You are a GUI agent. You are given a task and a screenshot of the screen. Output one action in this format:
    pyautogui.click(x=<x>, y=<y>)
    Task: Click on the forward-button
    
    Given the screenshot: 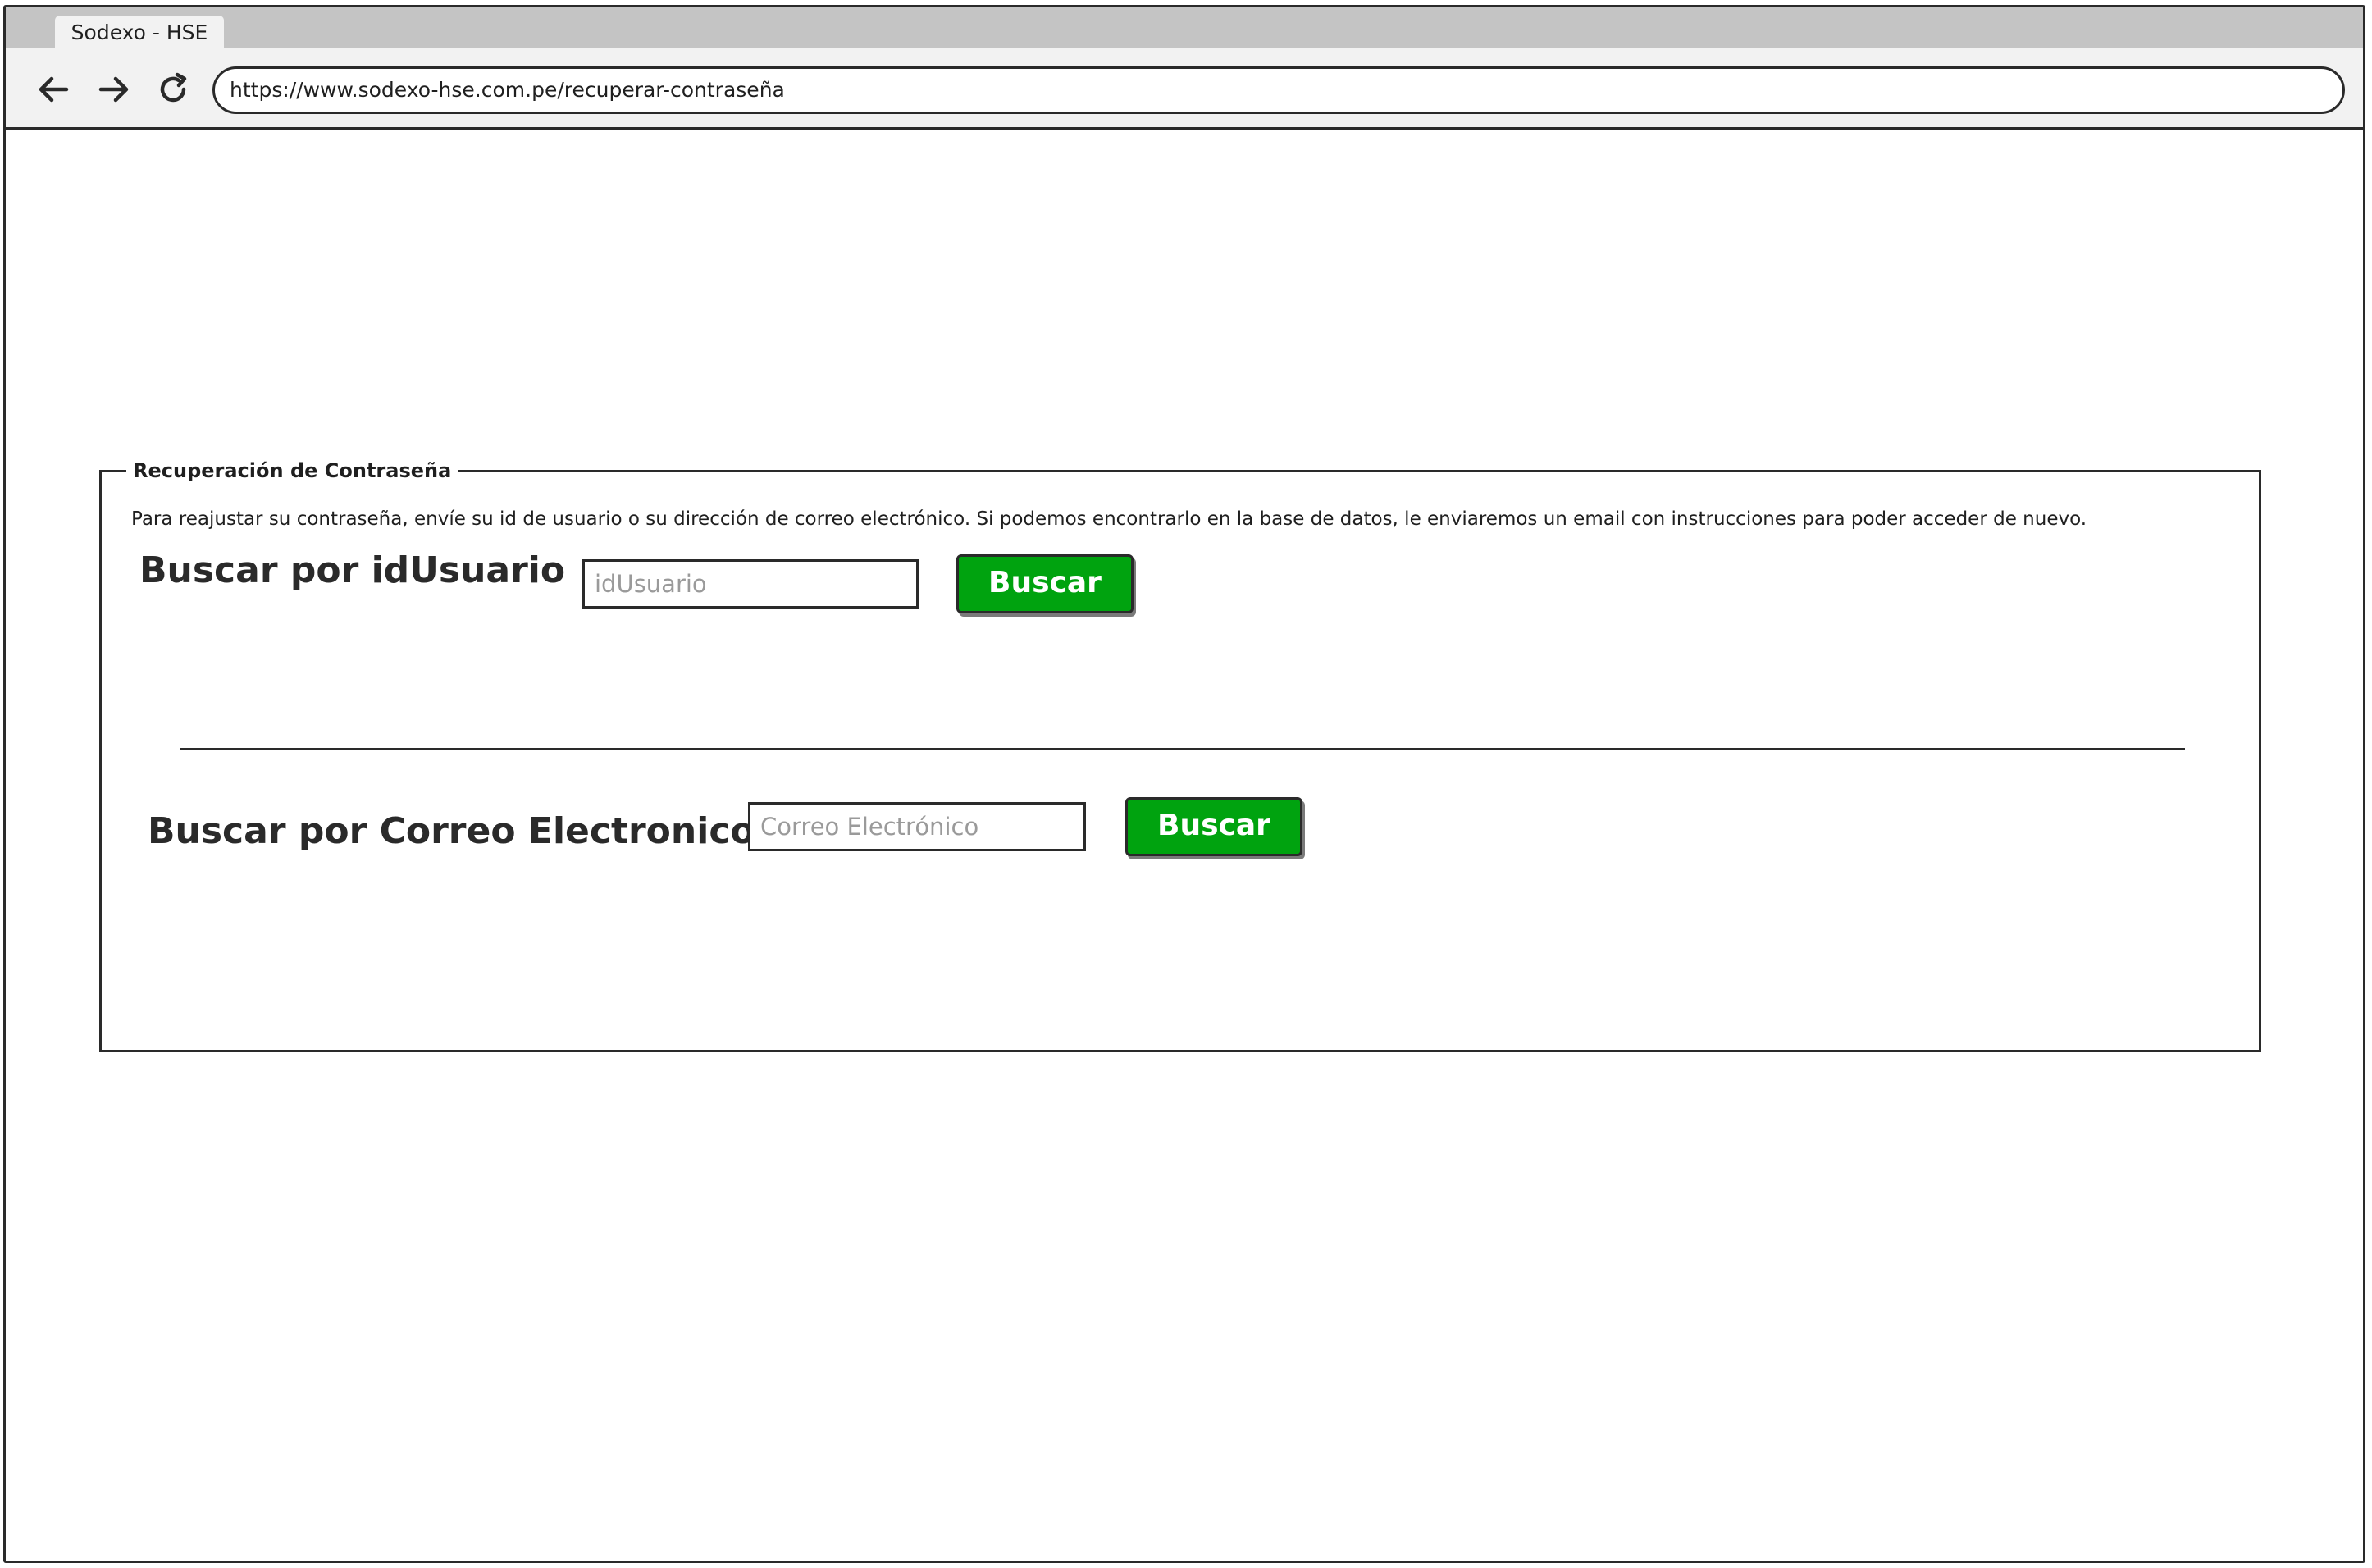 What is the action you would take?
    pyautogui.click(x=114, y=89)
    